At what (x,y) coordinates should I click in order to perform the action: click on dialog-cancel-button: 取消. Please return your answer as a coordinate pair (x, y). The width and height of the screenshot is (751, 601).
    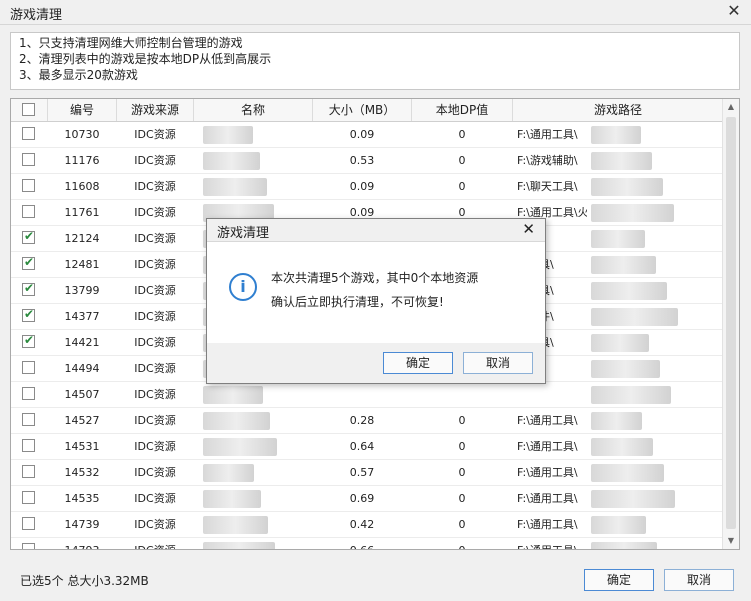
    Looking at the image, I should click on (498, 363).